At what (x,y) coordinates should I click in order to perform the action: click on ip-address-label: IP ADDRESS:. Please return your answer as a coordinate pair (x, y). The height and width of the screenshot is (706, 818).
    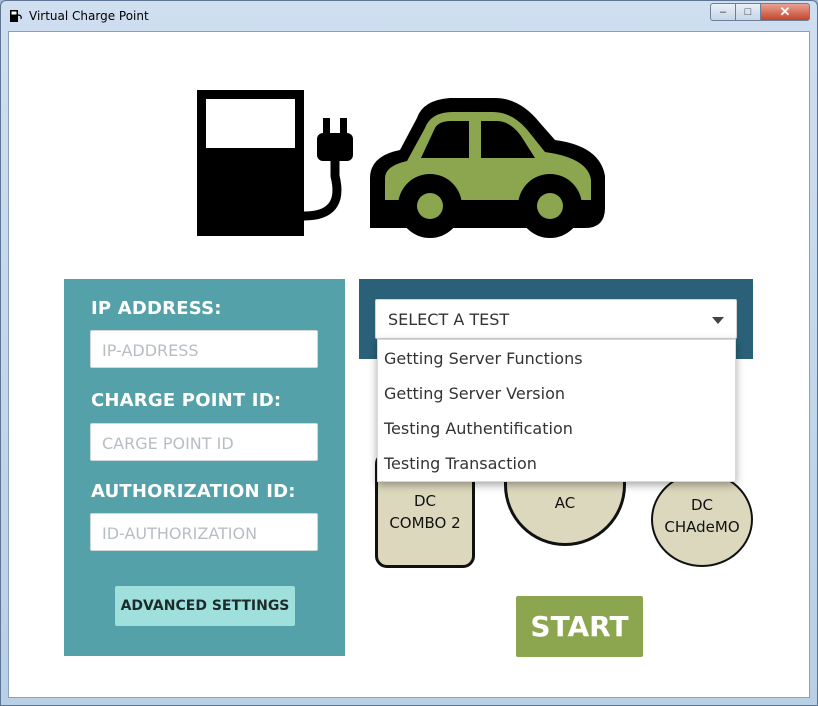
    Looking at the image, I should click on (156, 308).